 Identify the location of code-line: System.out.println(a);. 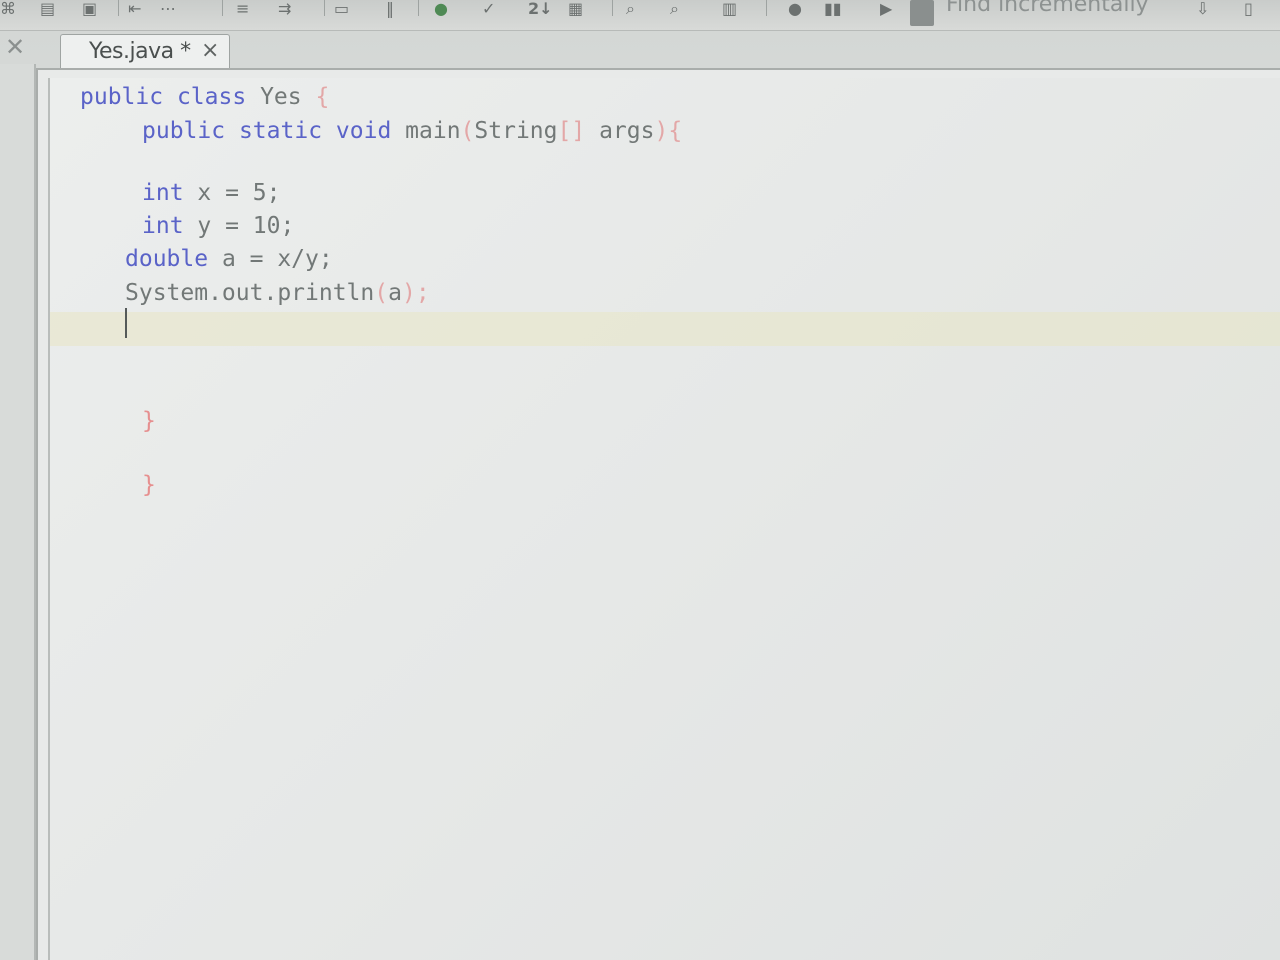
(277, 293).